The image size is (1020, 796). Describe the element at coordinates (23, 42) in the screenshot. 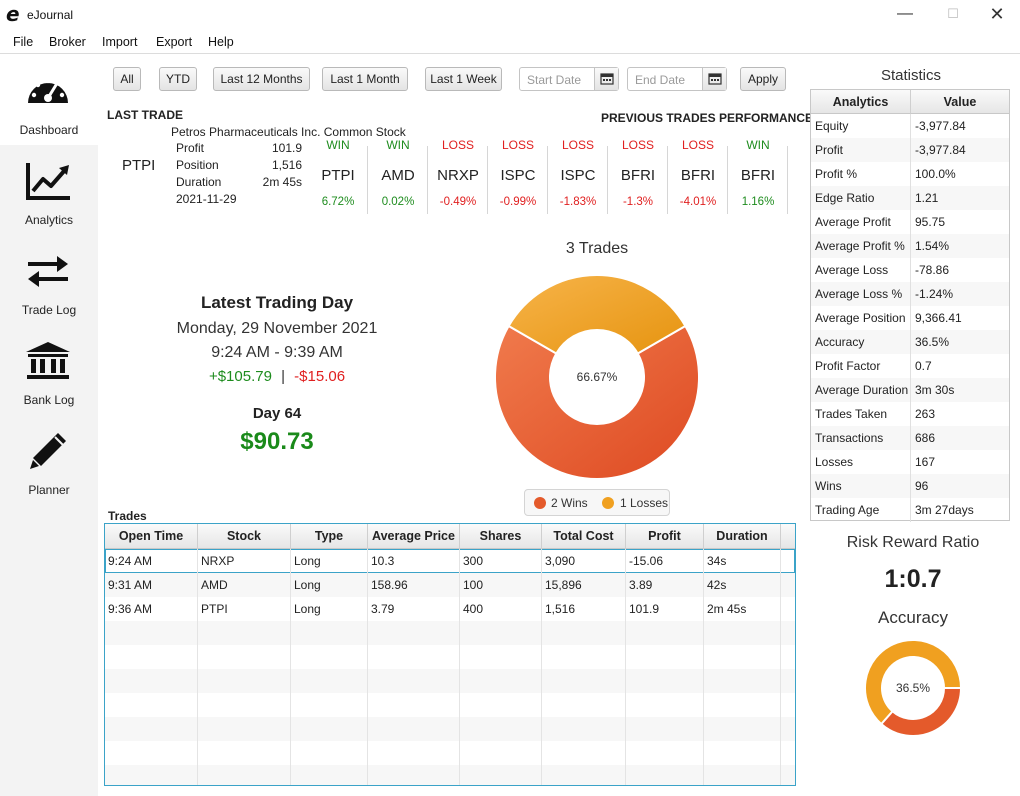

I see `menu-file: File` at that location.